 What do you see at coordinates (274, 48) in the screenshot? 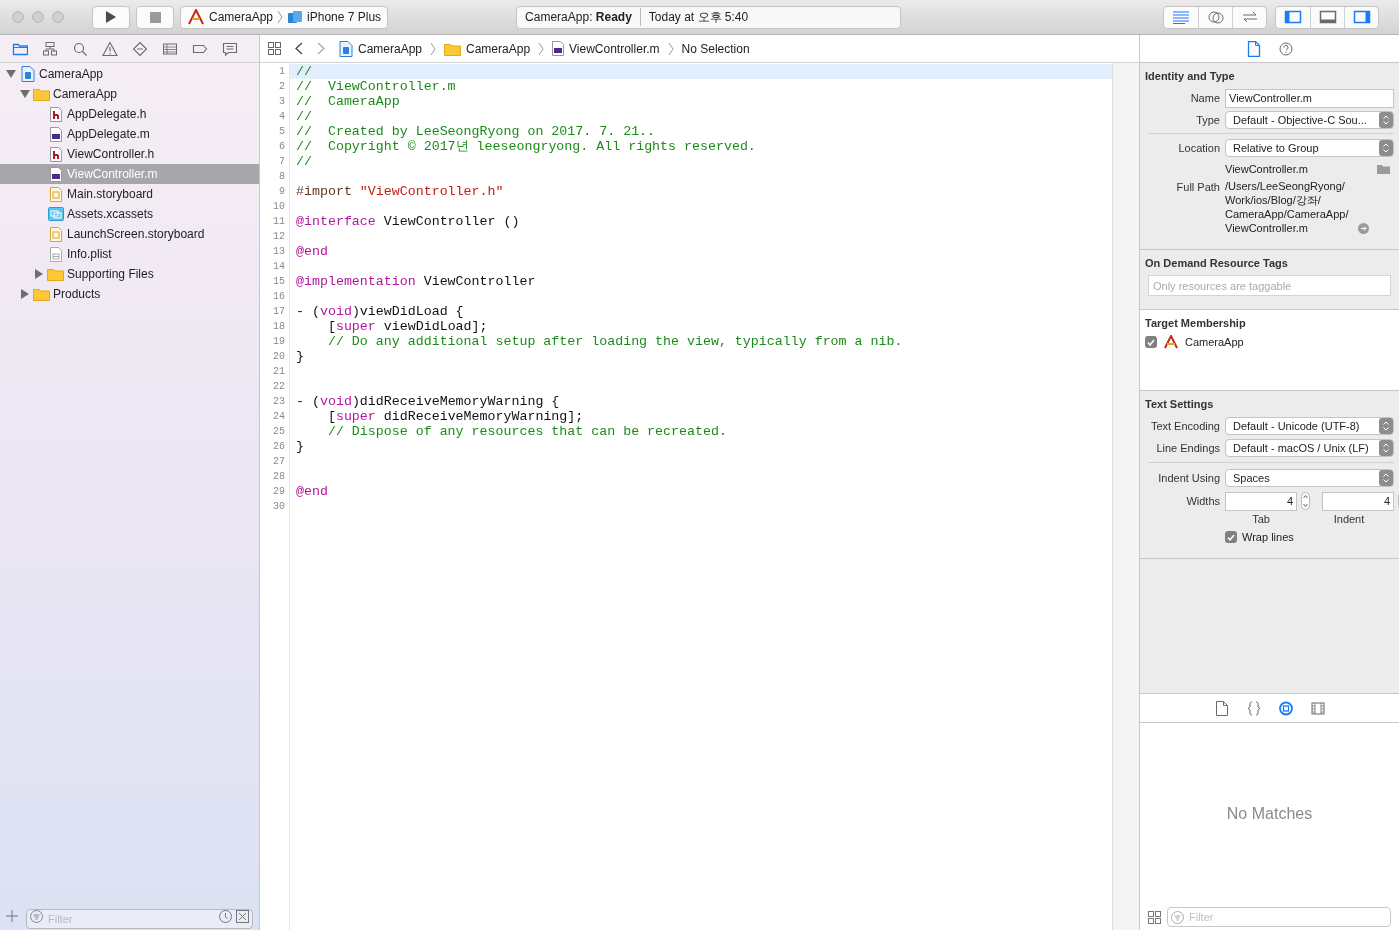
I see `related-items-icon` at bounding box center [274, 48].